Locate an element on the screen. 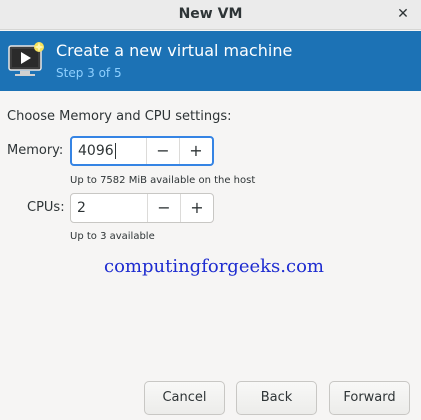 The image size is (421, 420). wizard-heading: Create a new virtual machine is located at coordinates (174, 50).